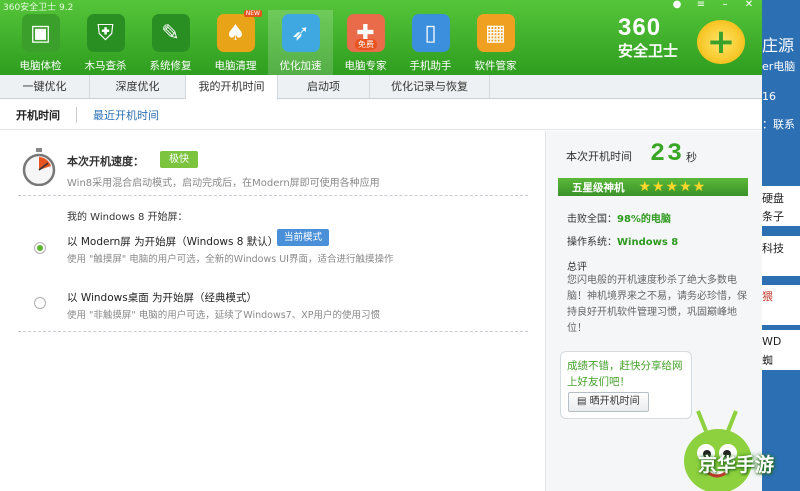 This screenshot has height=491, width=800. I want to click on toolbar-badge: 免费, so click(366, 44).